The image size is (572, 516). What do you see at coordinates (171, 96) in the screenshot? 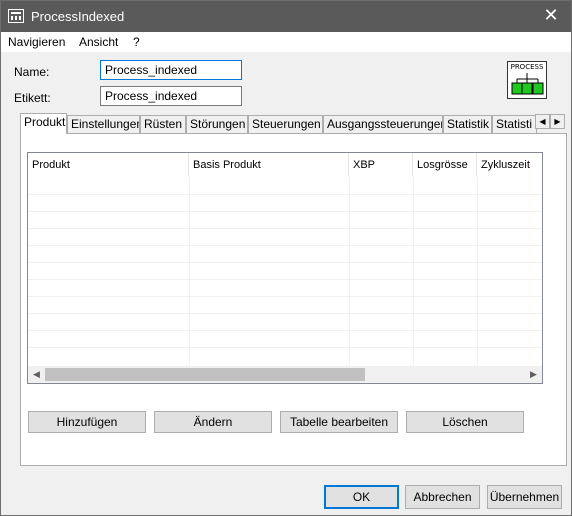
I see `etikett-field: Process_indexed` at bounding box center [171, 96].